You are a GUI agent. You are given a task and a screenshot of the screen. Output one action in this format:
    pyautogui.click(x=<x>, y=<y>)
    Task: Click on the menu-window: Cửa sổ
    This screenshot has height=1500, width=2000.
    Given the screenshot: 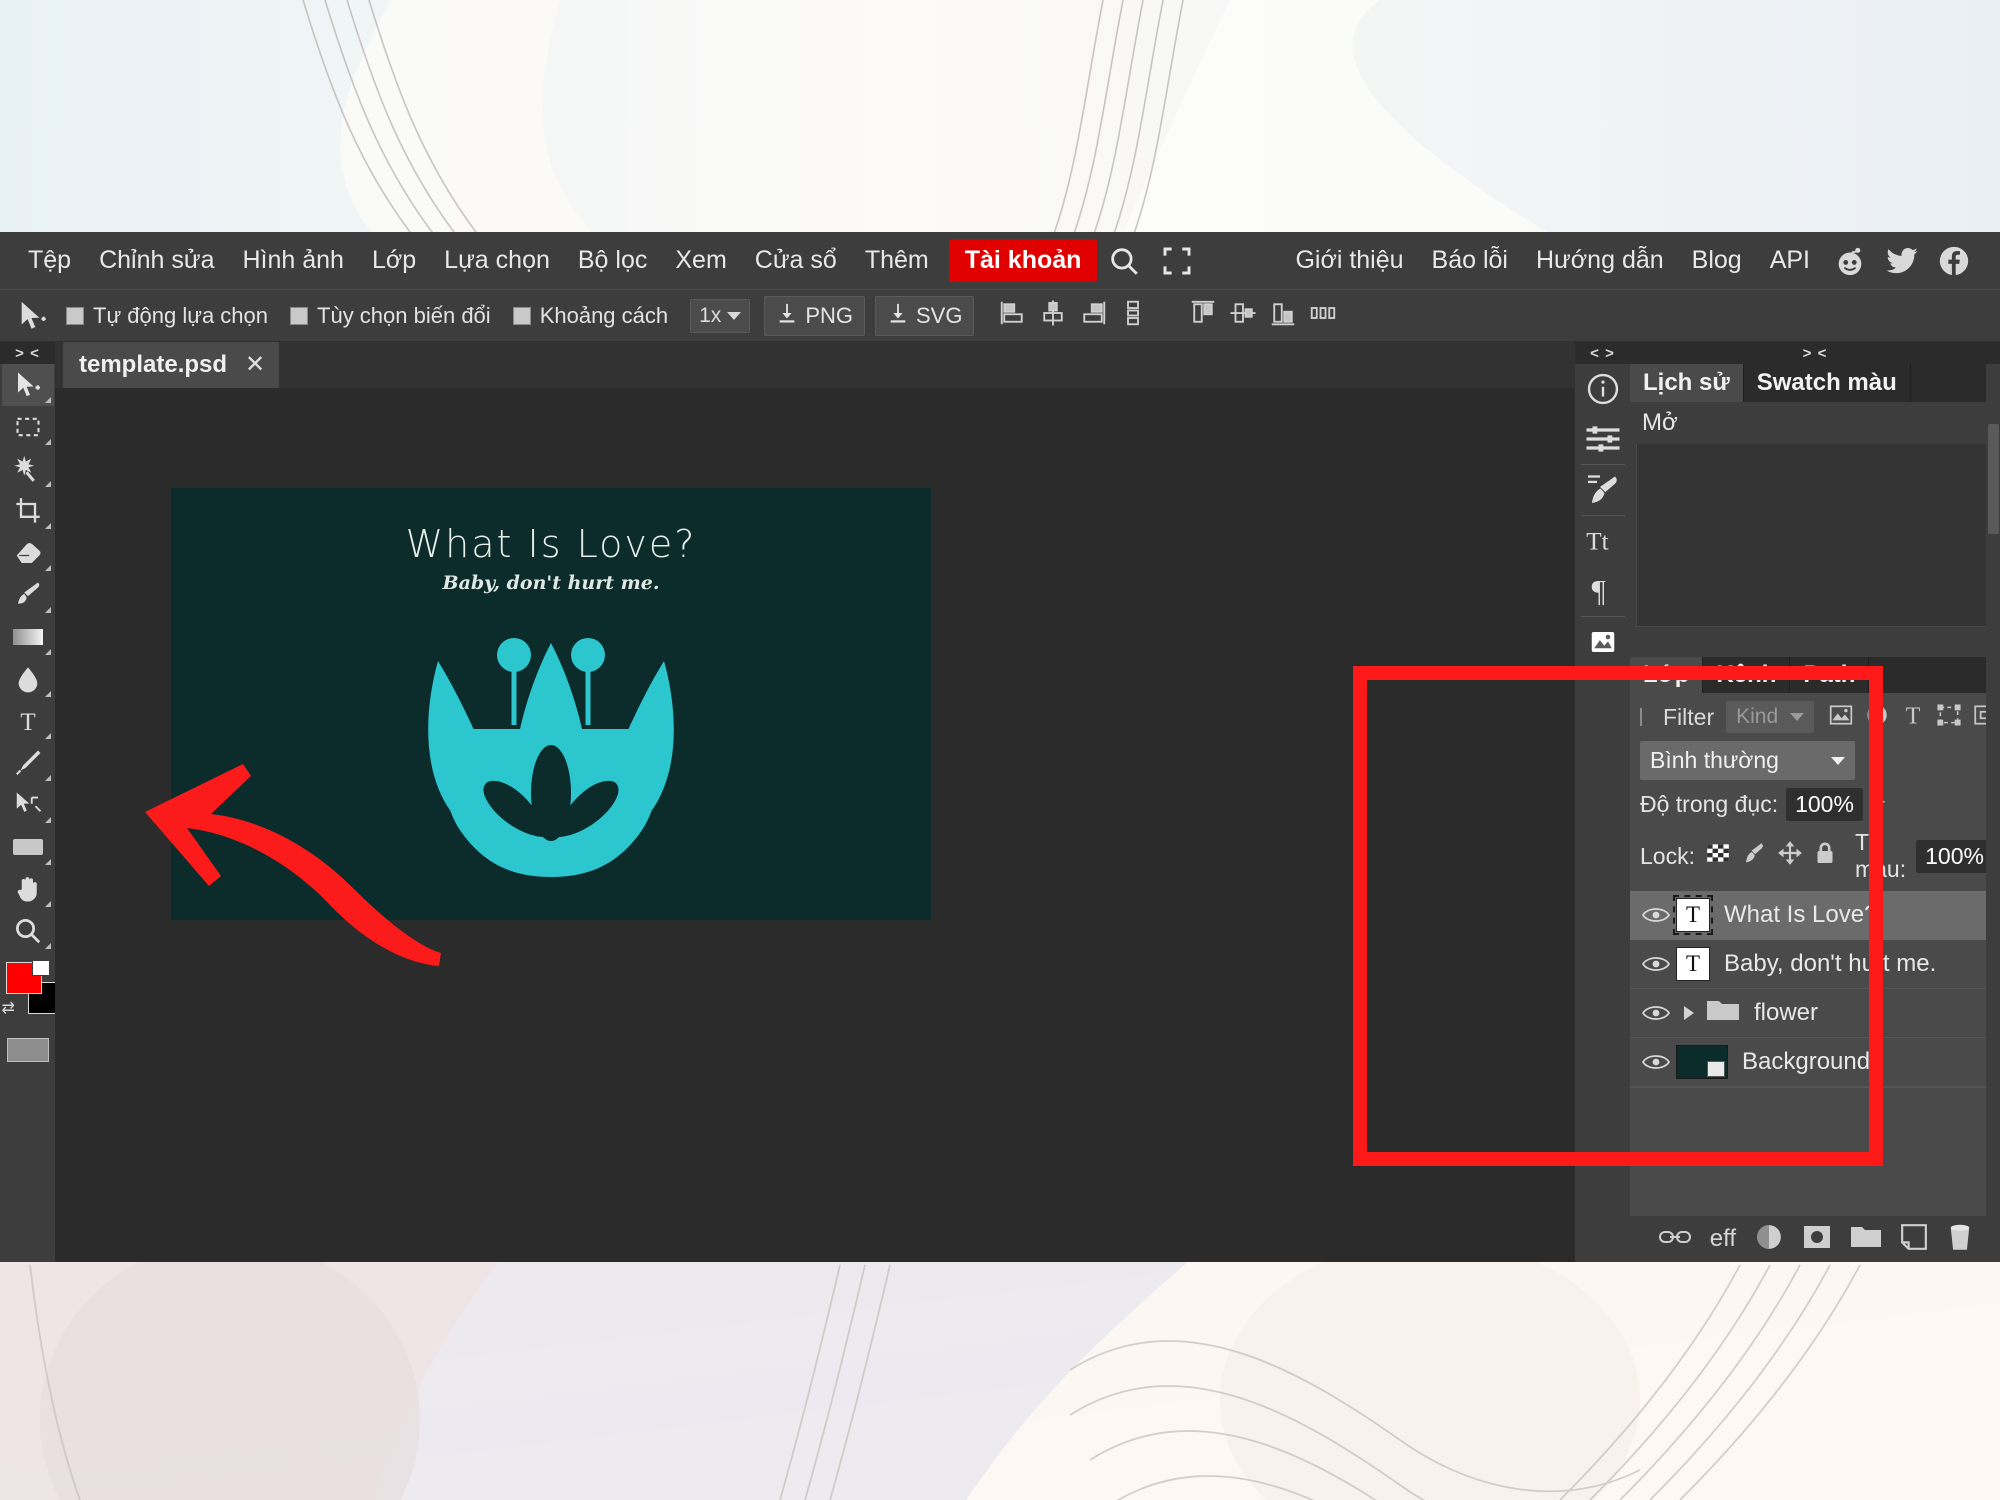 What is the action you would take?
    pyautogui.click(x=796, y=260)
    